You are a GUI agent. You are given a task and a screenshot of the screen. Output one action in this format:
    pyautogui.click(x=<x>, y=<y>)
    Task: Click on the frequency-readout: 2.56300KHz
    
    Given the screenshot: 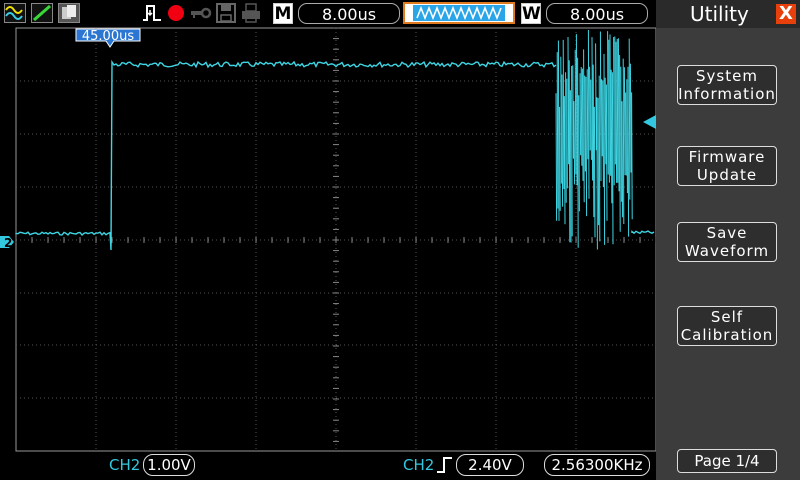 What is the action you would take?
    pyautogui.click(x=597, y=465)
    